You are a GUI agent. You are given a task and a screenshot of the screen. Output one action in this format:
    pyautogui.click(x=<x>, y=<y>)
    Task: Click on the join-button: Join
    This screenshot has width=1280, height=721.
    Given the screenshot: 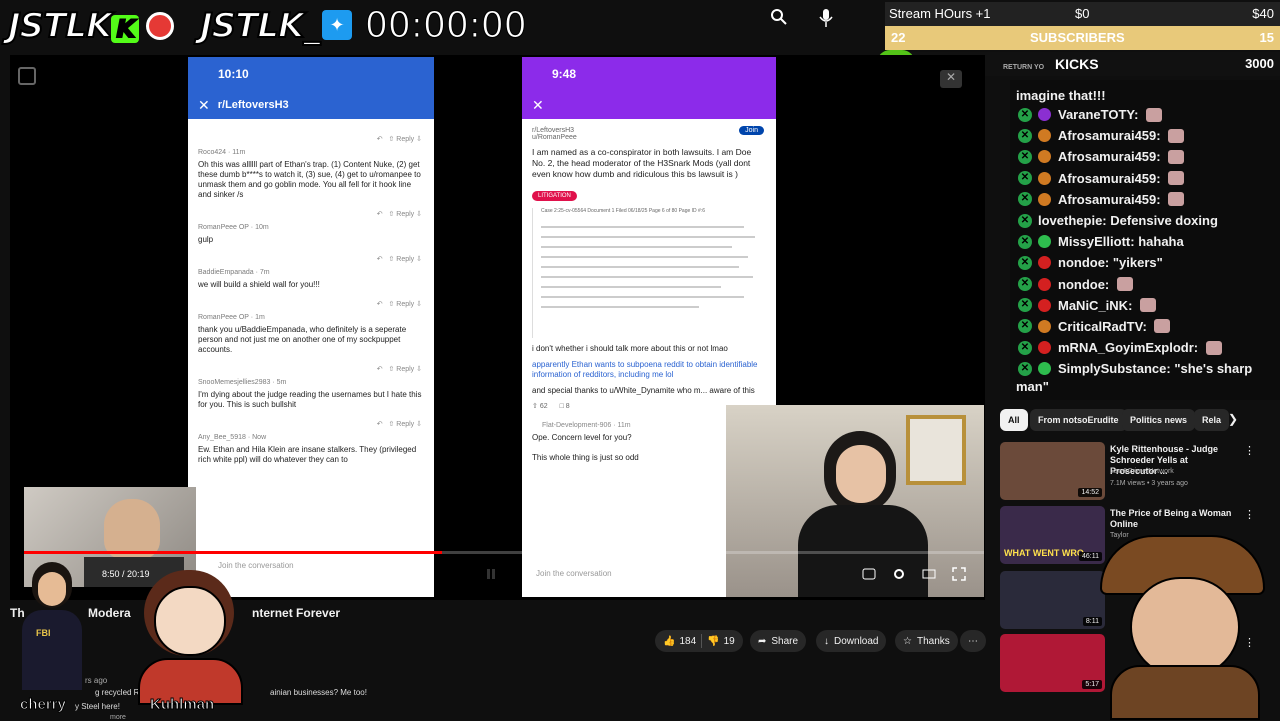 What is the action you would take?
    pyautogui.click(x=751, y=130)
    